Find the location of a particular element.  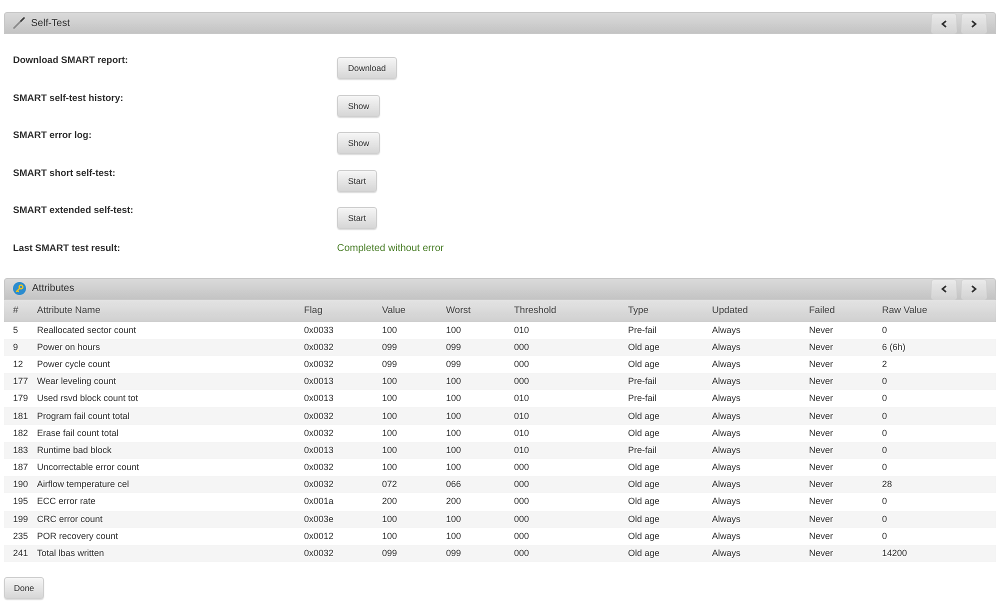

column-header: Worst is located at coordinates (471, 311).